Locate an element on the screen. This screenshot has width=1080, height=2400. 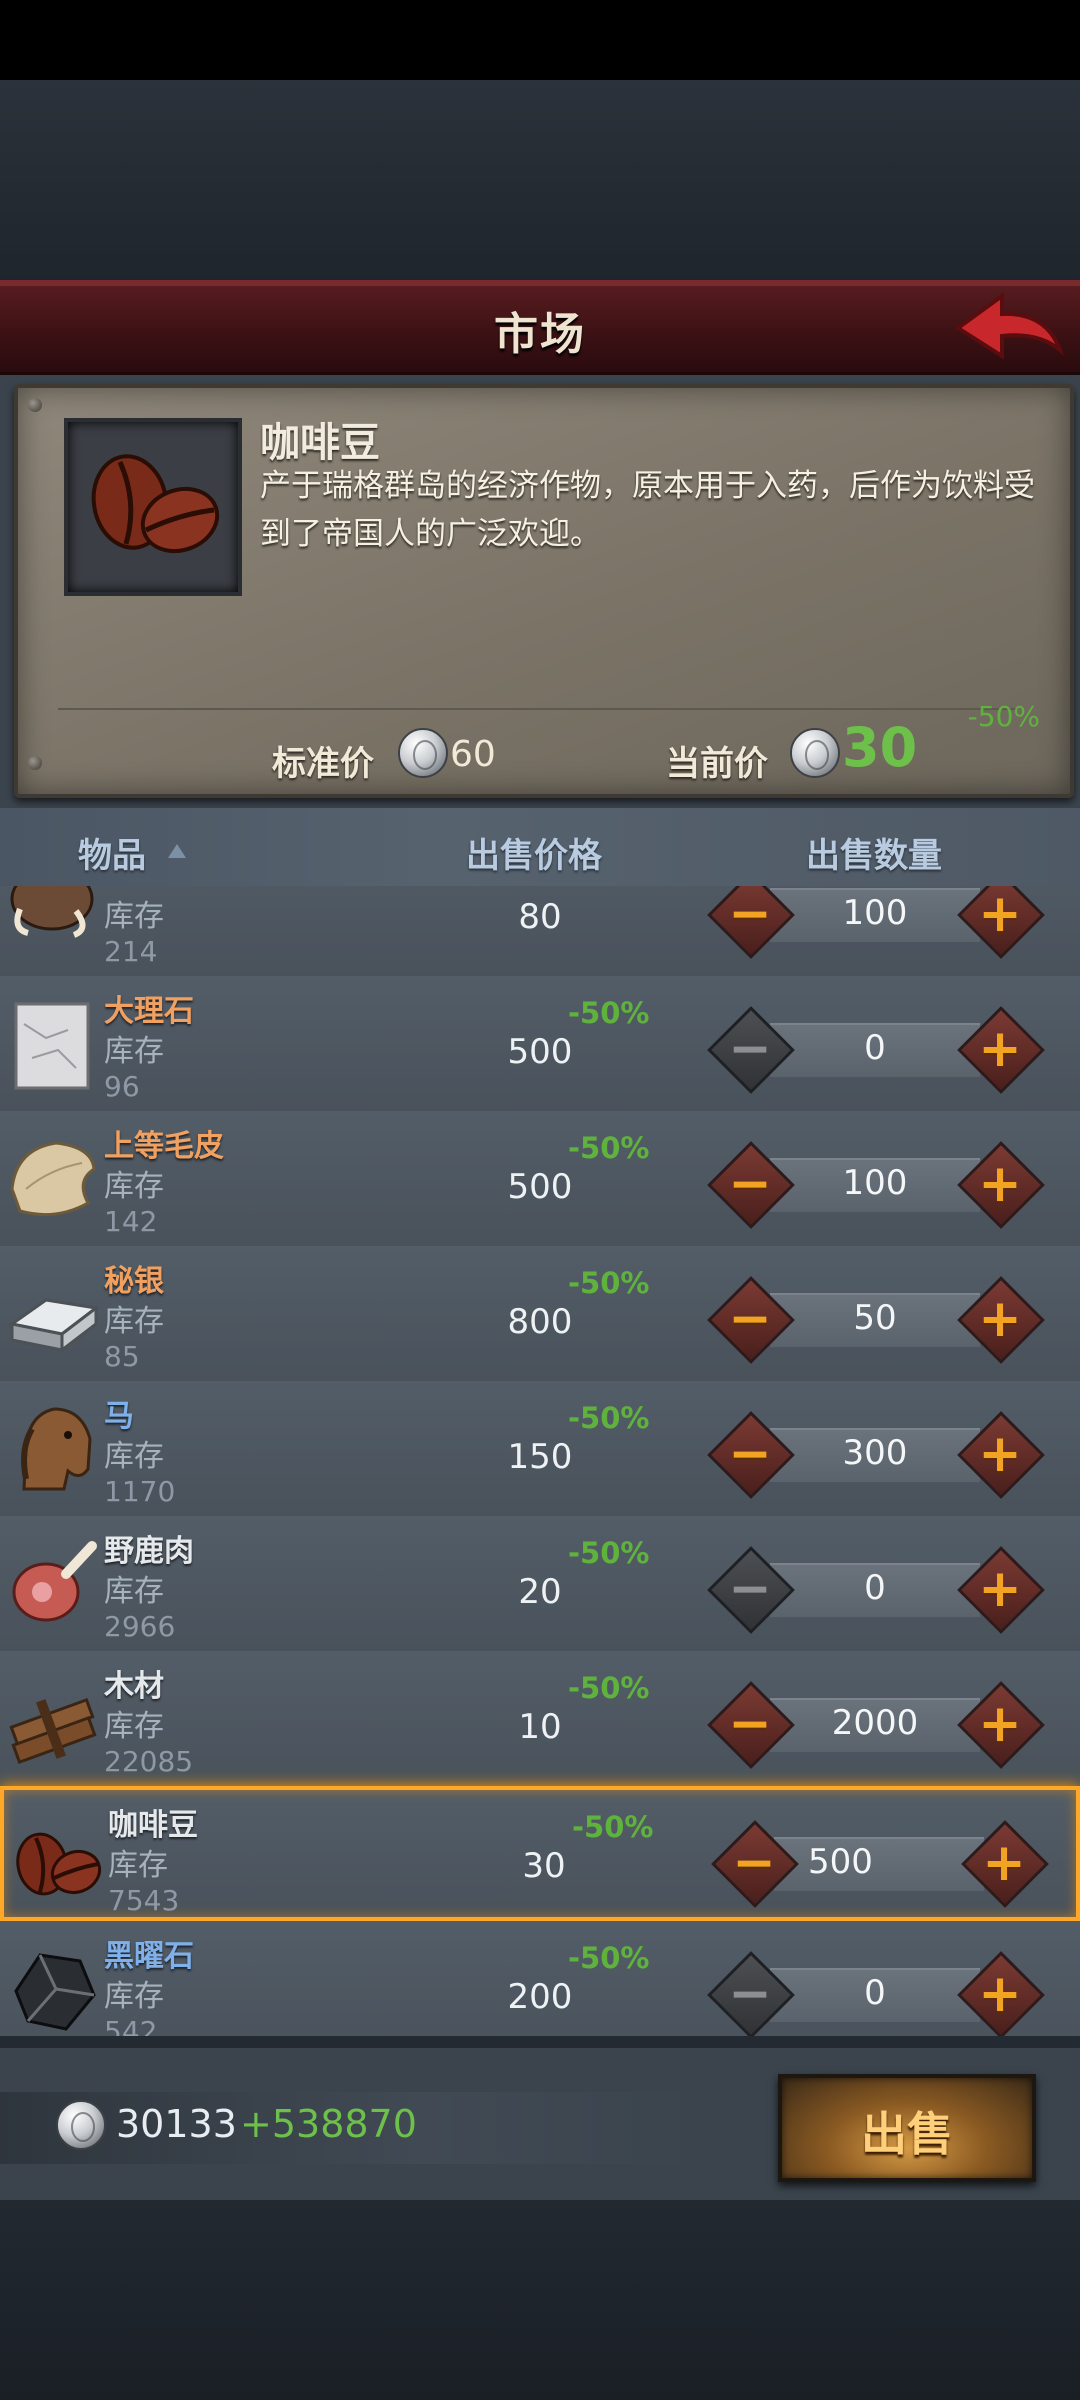
current-price-value: 30 is located at coordinates (880, 747).